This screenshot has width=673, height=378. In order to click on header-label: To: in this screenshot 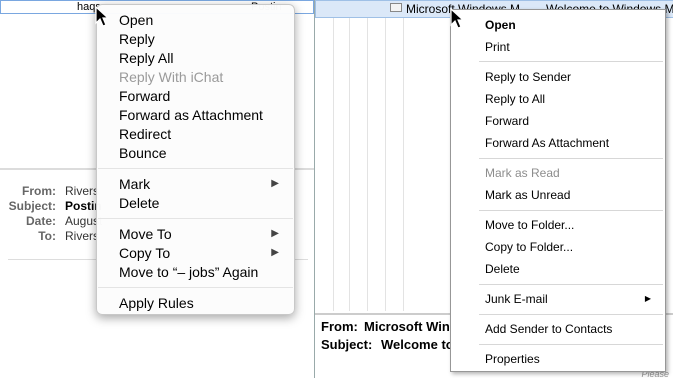, I will do `click(47, 236)`.